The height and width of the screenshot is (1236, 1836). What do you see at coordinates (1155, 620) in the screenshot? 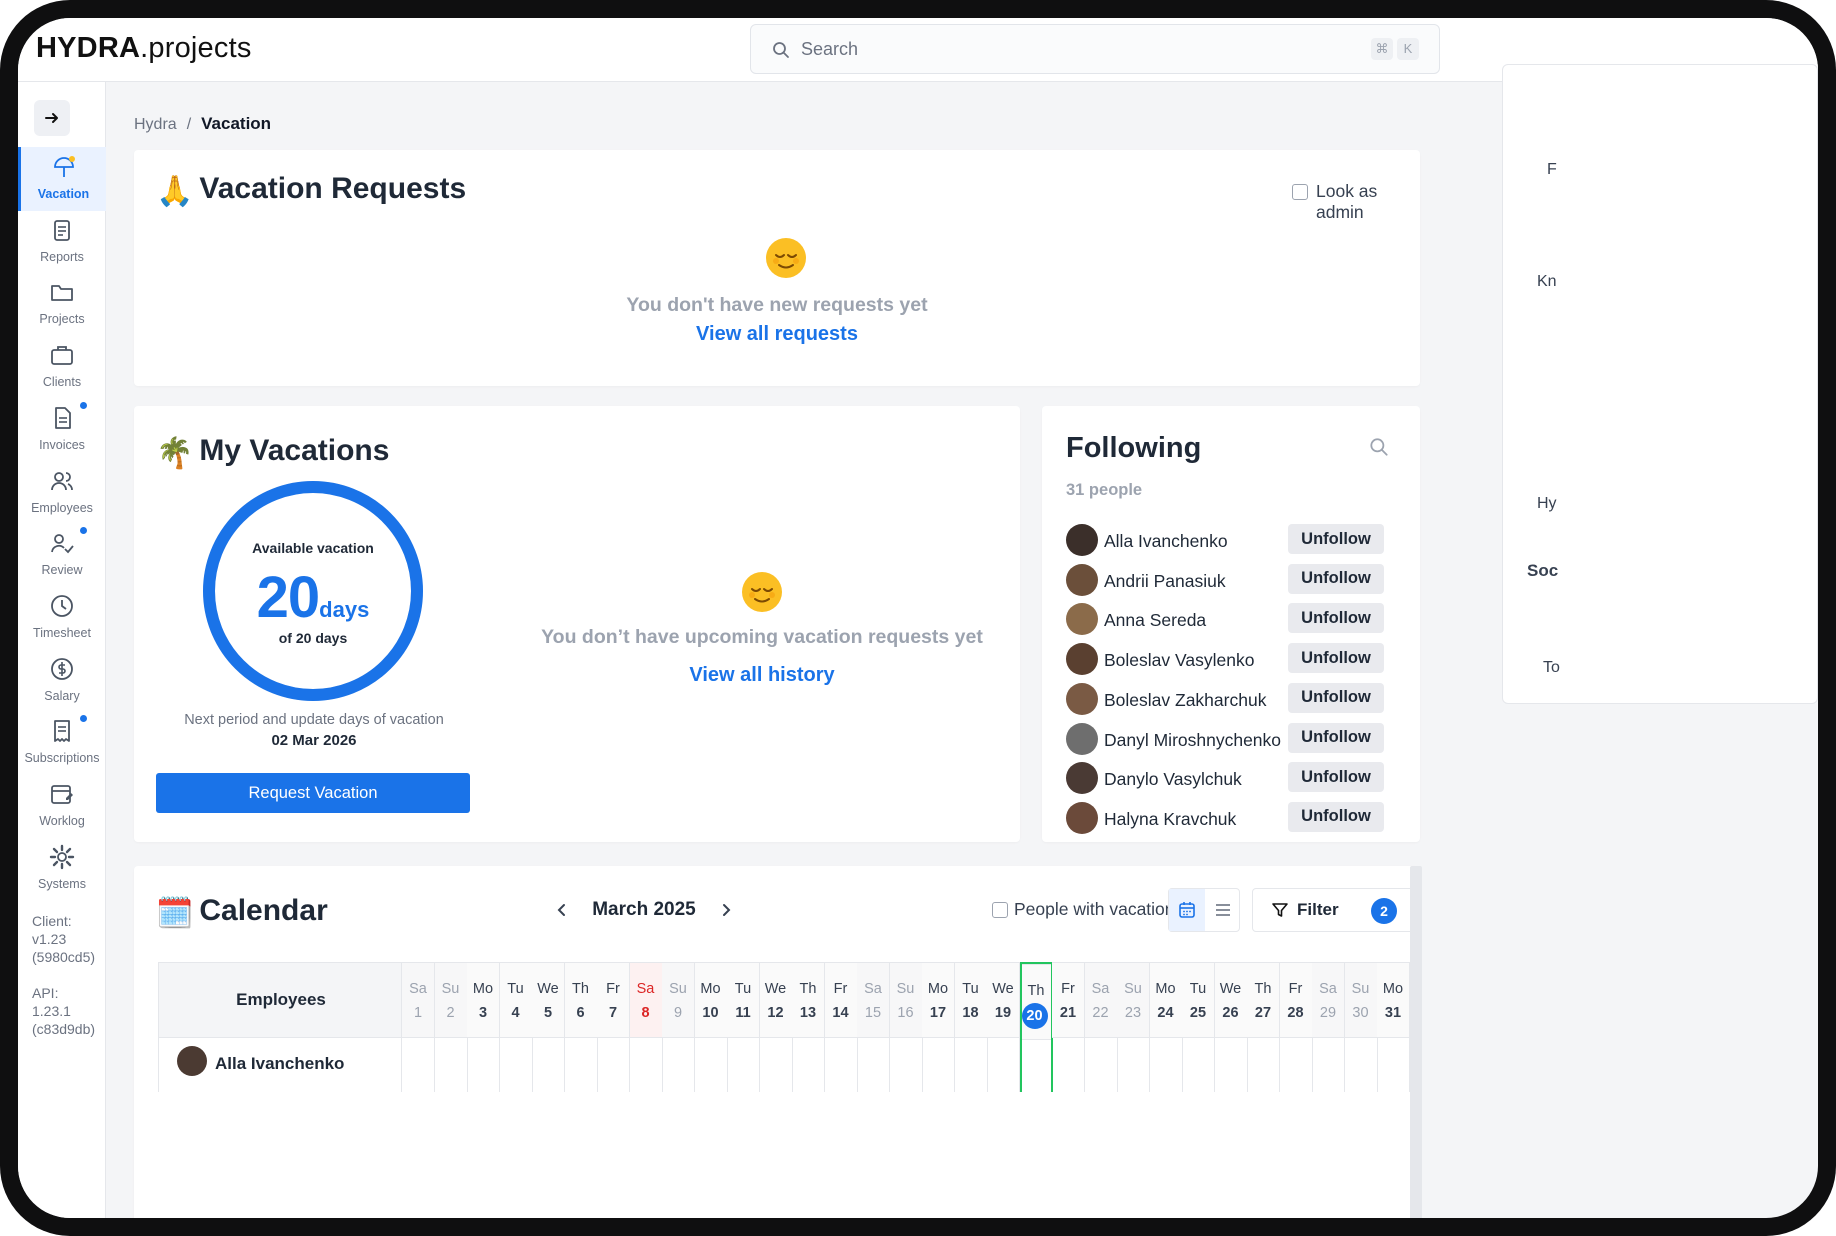
I see `person-name: Anna Sereda` at bounding box center [1155, 620].